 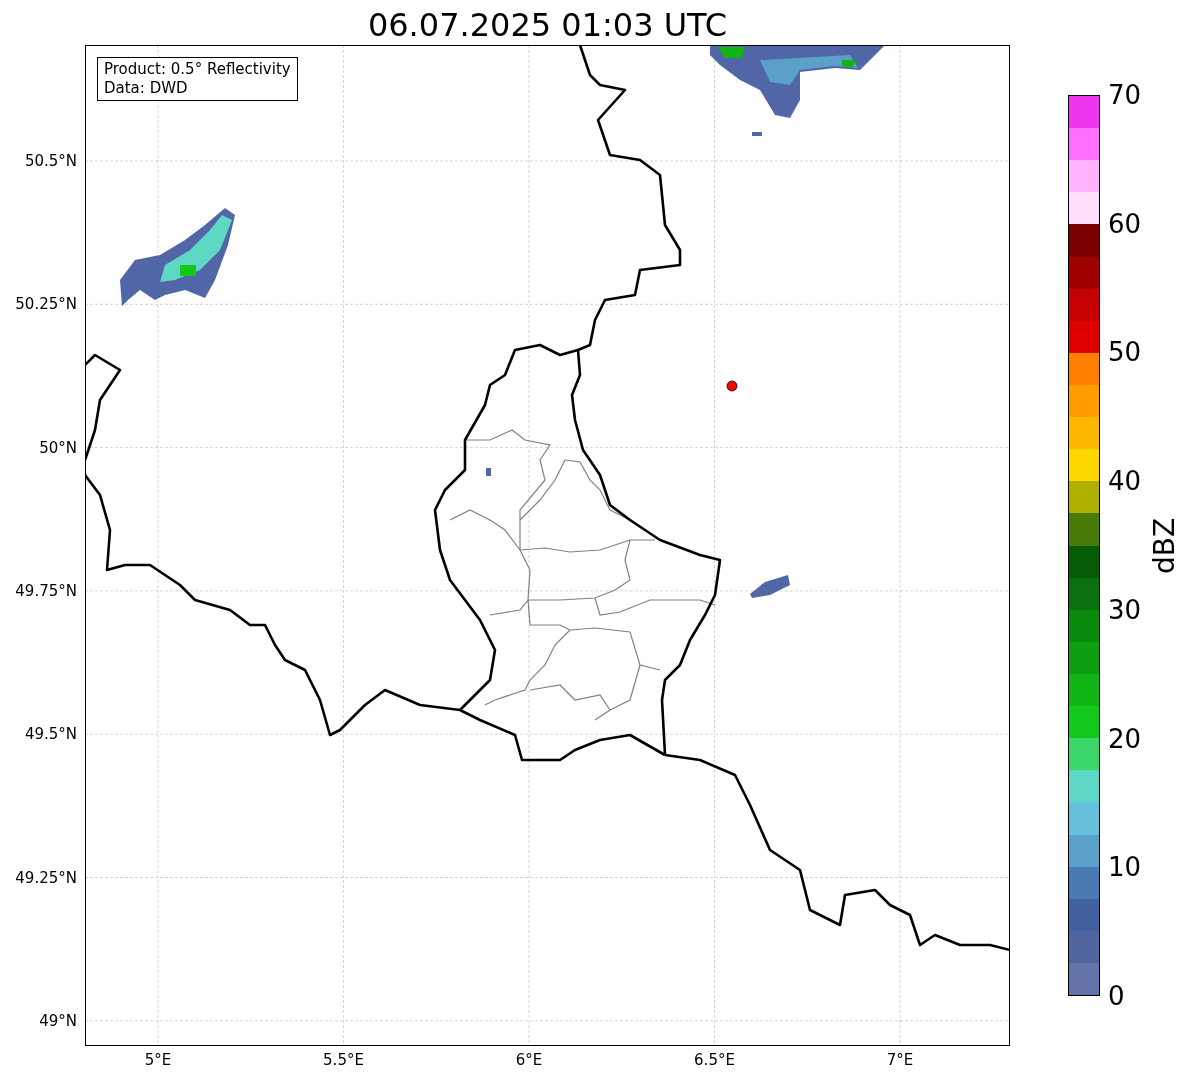 What do you see at coordinates (732, 386) in the screenshot?
I see `location-marker` at bounding box center [732, 386].